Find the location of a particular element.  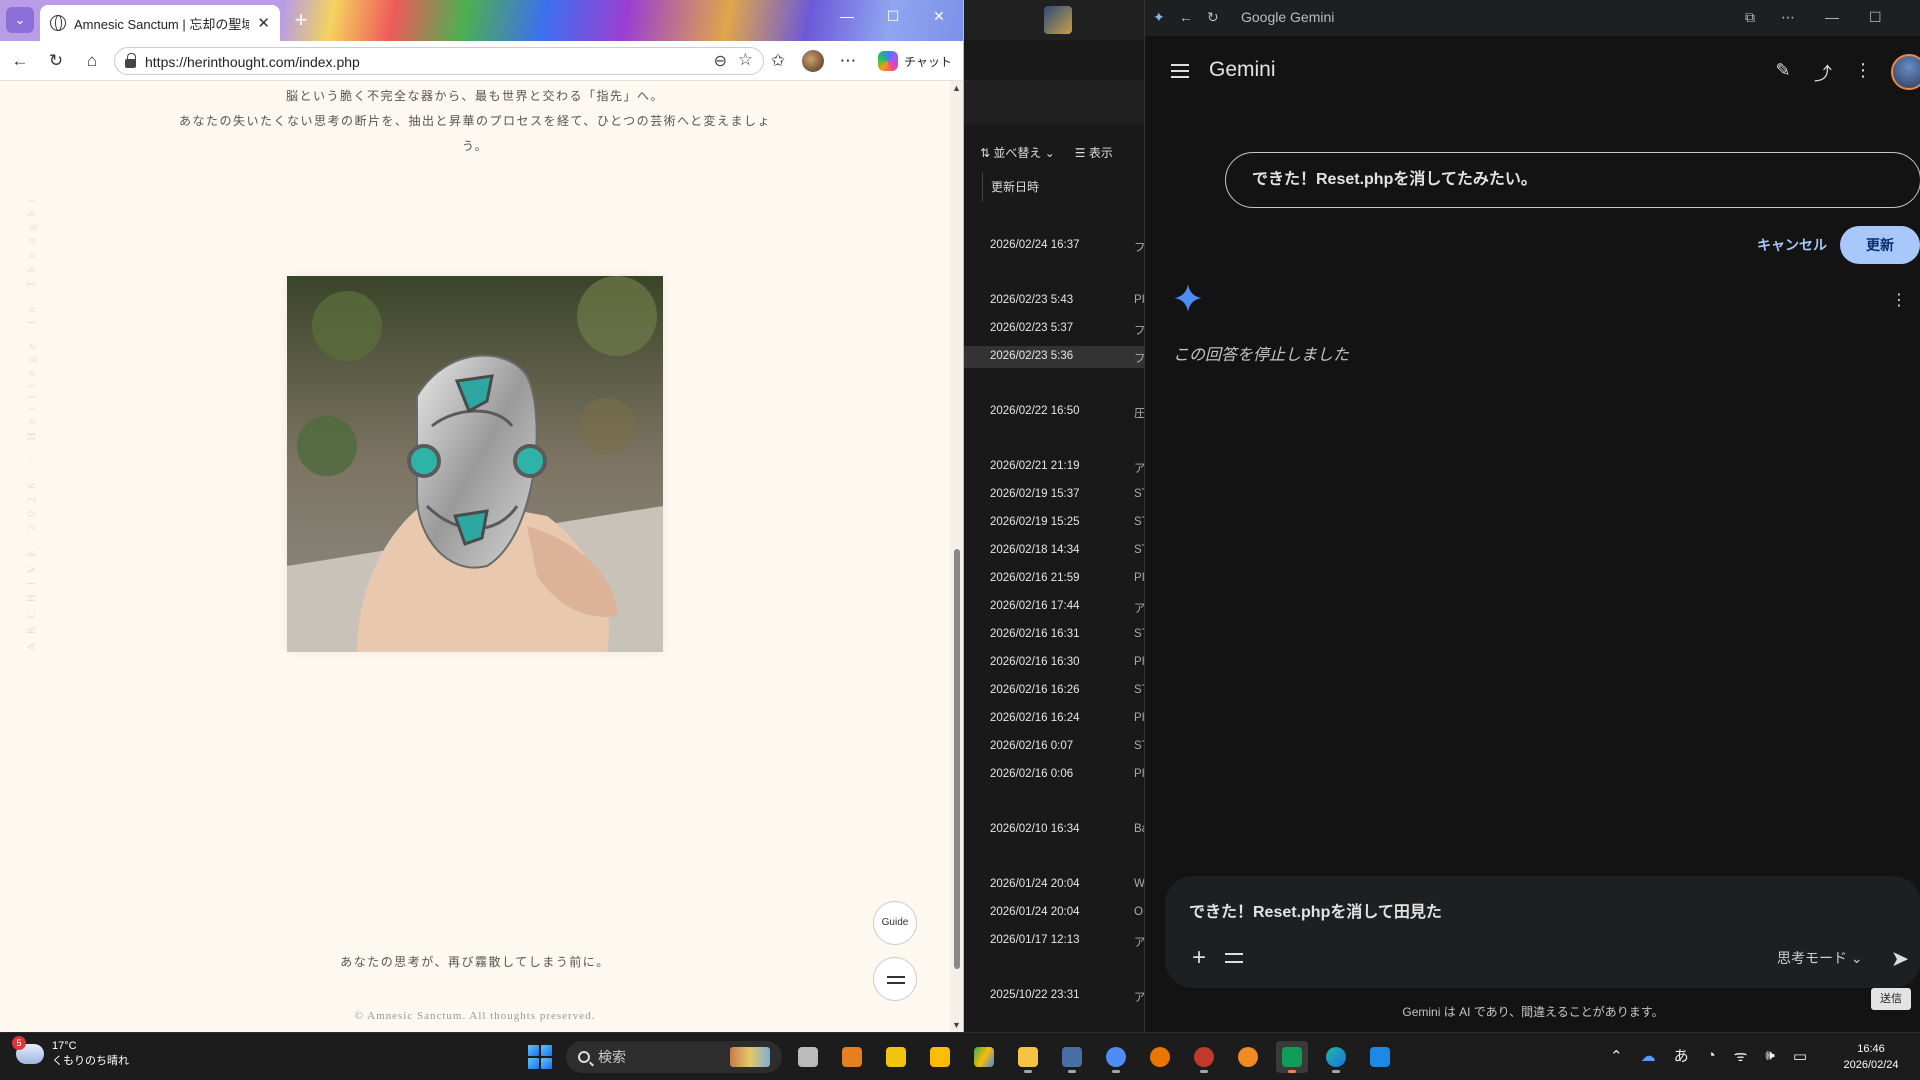

close-tab-icon: ✕ is located at coordinates (263, 23).